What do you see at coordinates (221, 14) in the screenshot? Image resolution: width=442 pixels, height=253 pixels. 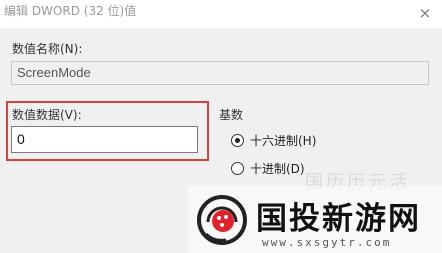 I see `title-bar: 编辑 DWORD (32 位)值 ×` at bounding box center [221, 14].